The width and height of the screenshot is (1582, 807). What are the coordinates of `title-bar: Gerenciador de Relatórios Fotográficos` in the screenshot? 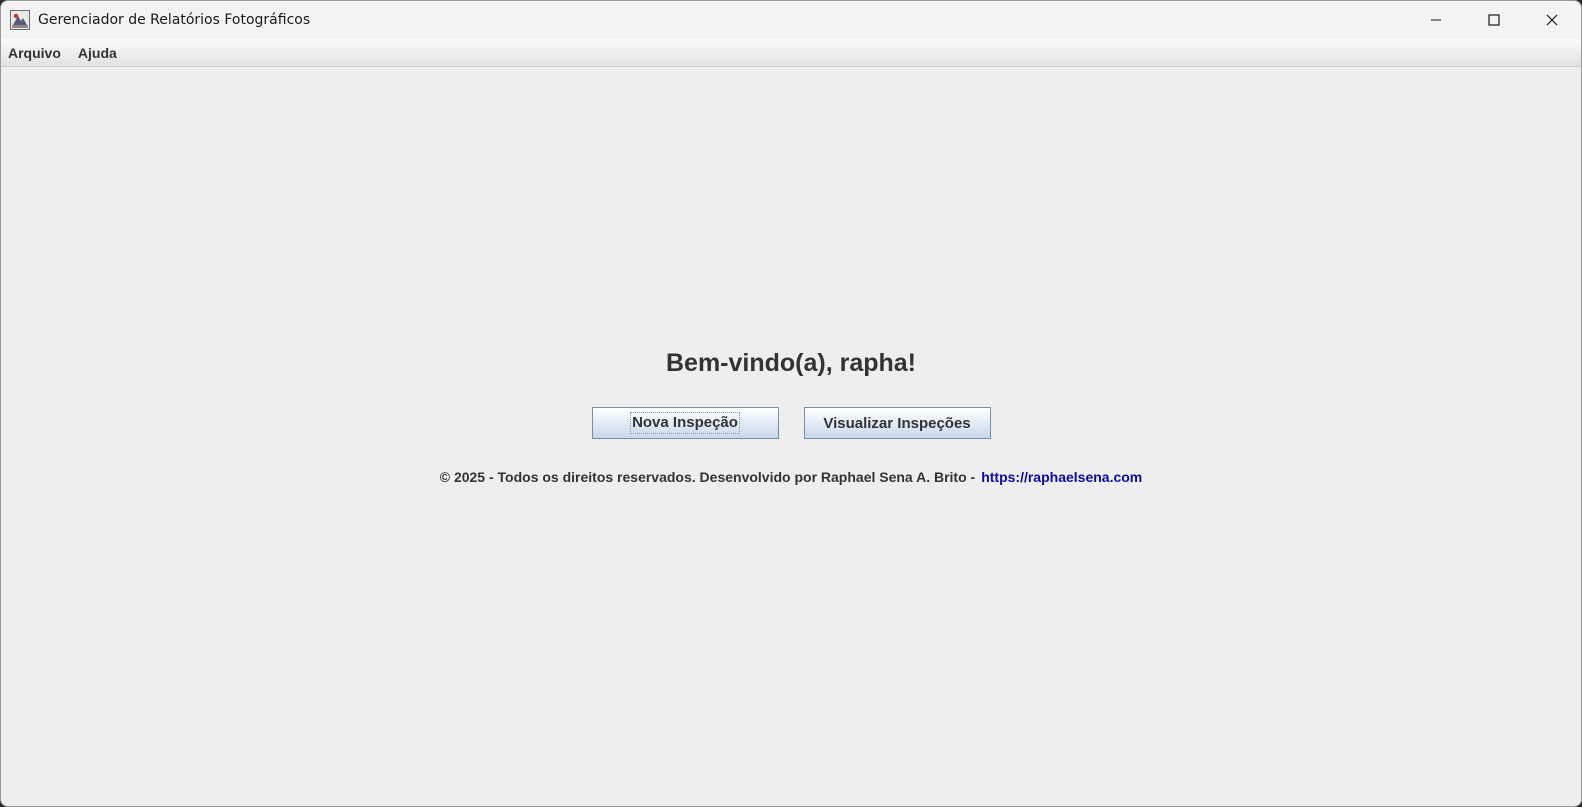 It's located at (791, 20).